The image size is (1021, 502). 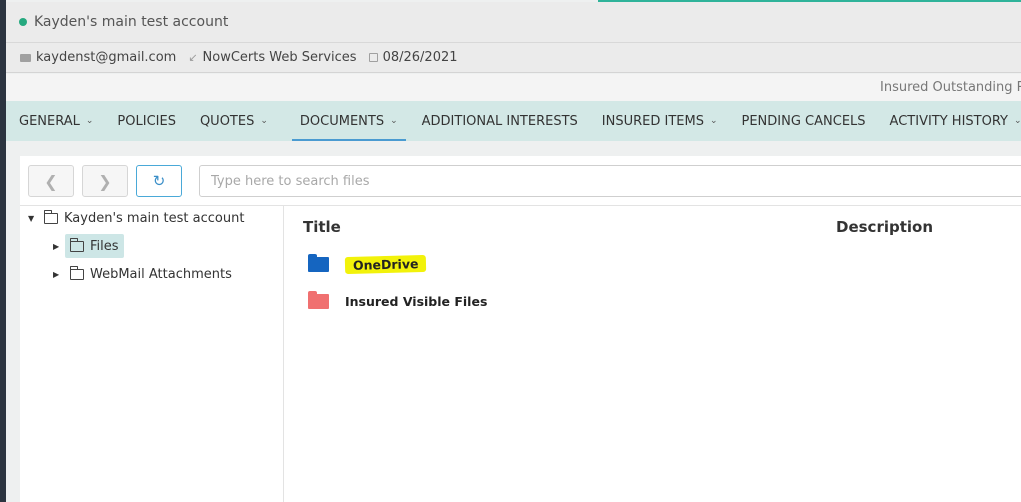 I want to click on date-text: 08/26/2021, so click(x=420, y=57).